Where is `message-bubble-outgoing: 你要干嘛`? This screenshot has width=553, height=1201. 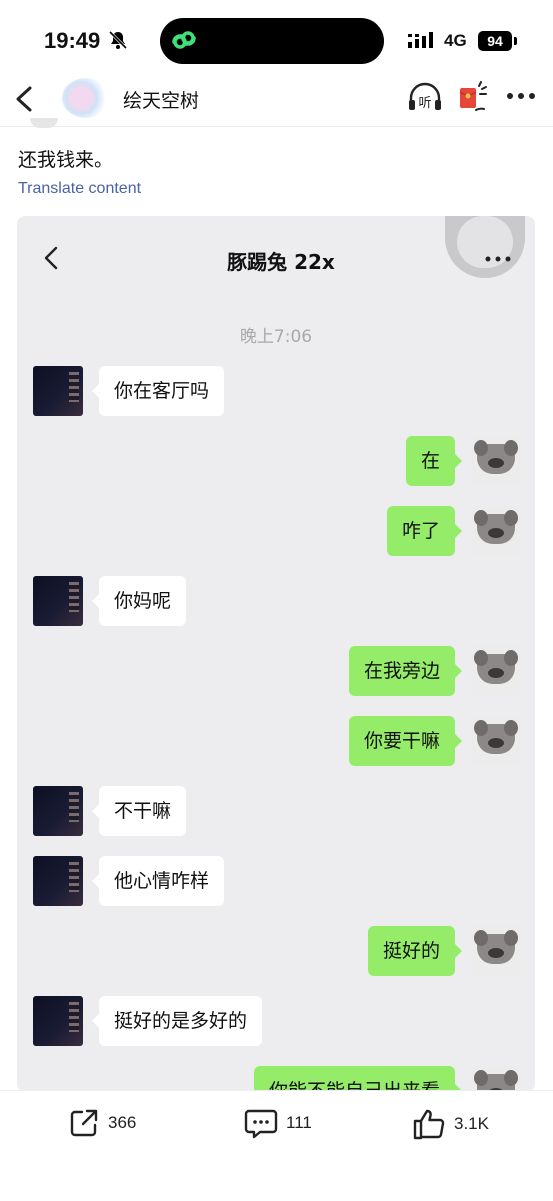
message-bubble-outgoing: 你要干嘛 is located at coordinates (405, 741).